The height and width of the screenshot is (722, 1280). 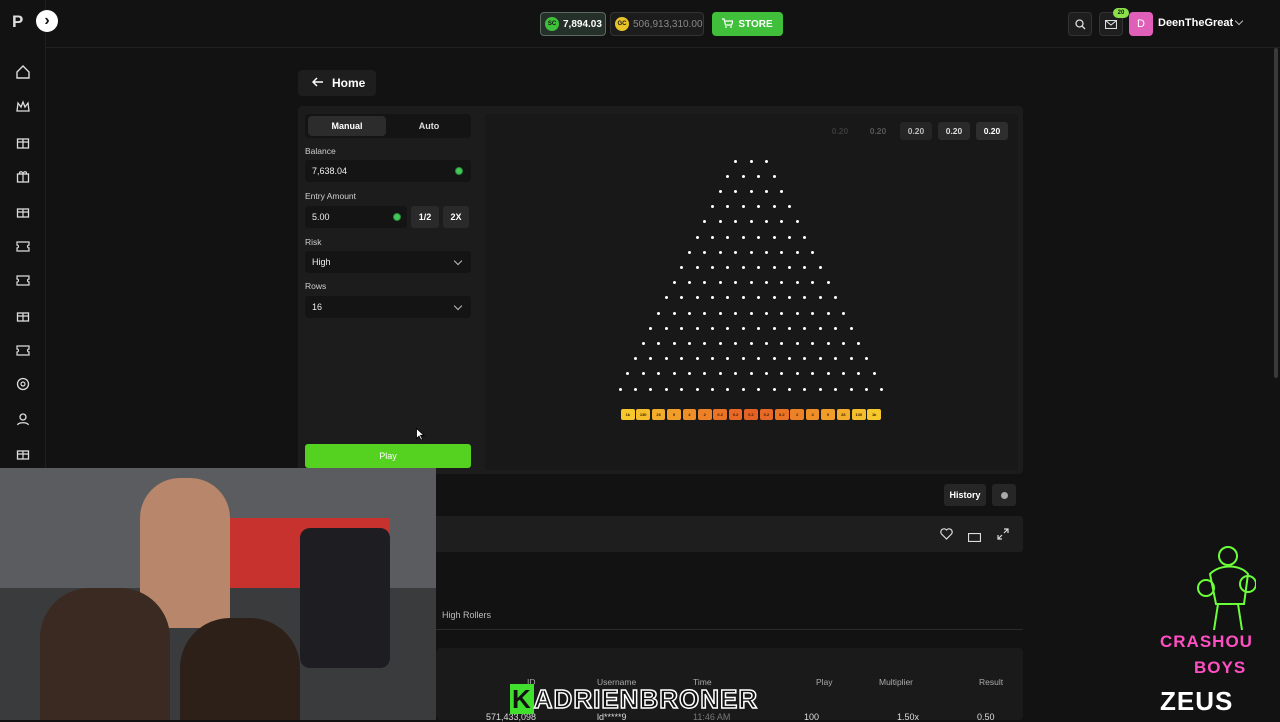 What do you see at coordinates (728, 24) in the screenshot?
I see `cart-icon` at bounding box center [728, 24].